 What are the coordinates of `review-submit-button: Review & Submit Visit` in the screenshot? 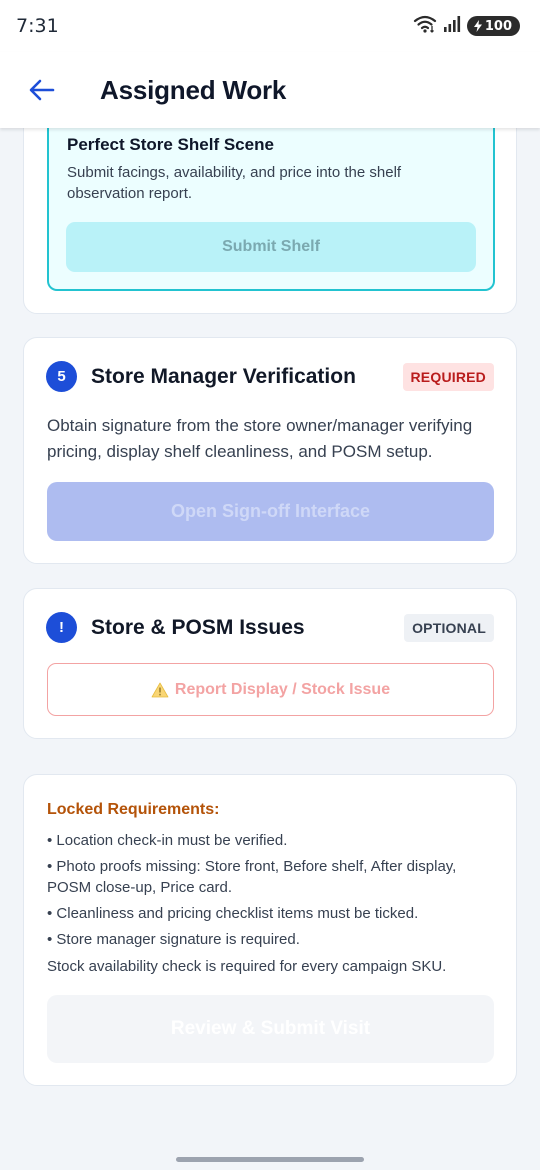 It's located at (270, 1029).